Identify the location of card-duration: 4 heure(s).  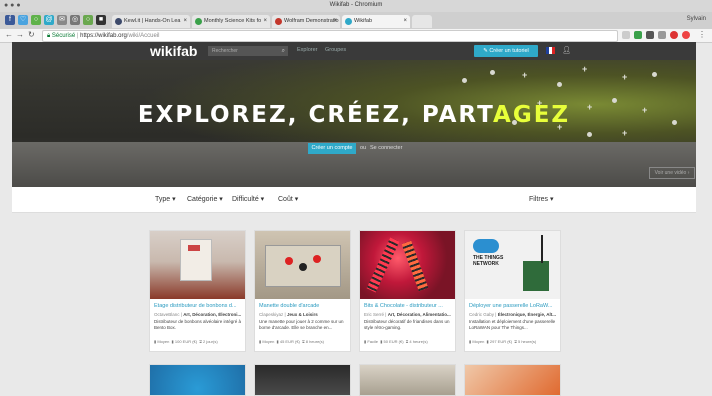
(418, 341).